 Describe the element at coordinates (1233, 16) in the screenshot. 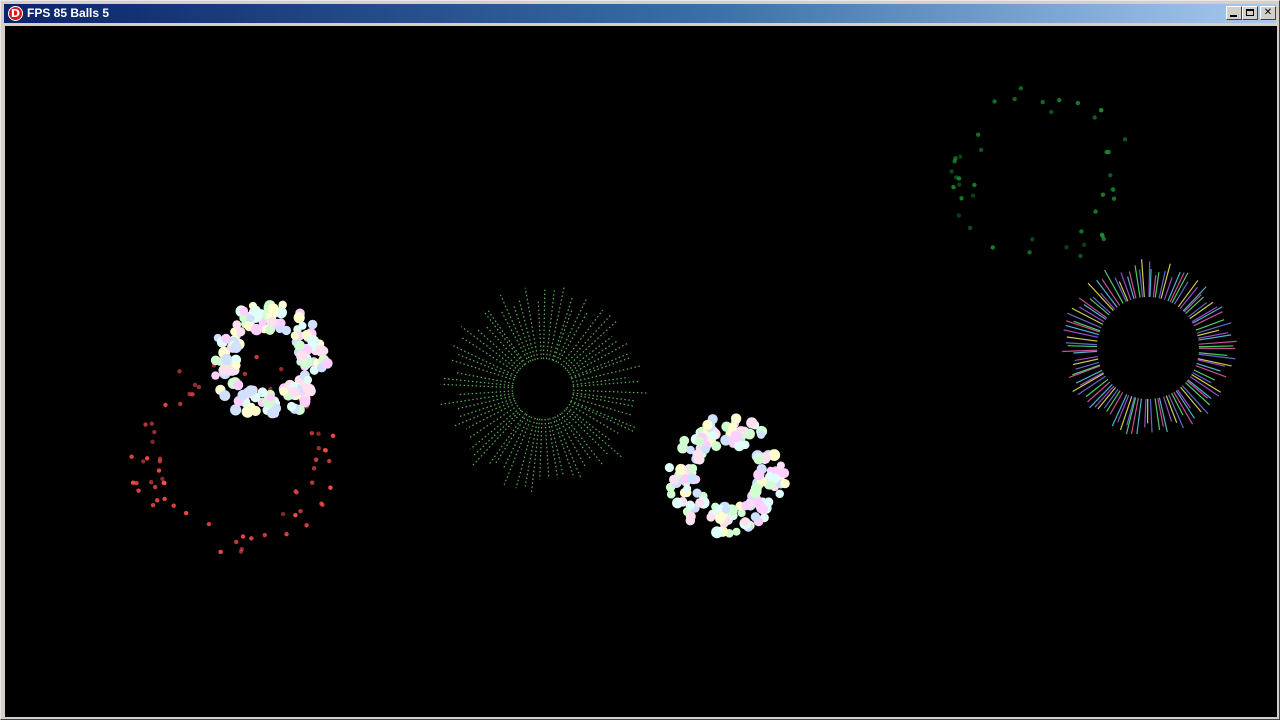

I see `minimize-icon` at that location.